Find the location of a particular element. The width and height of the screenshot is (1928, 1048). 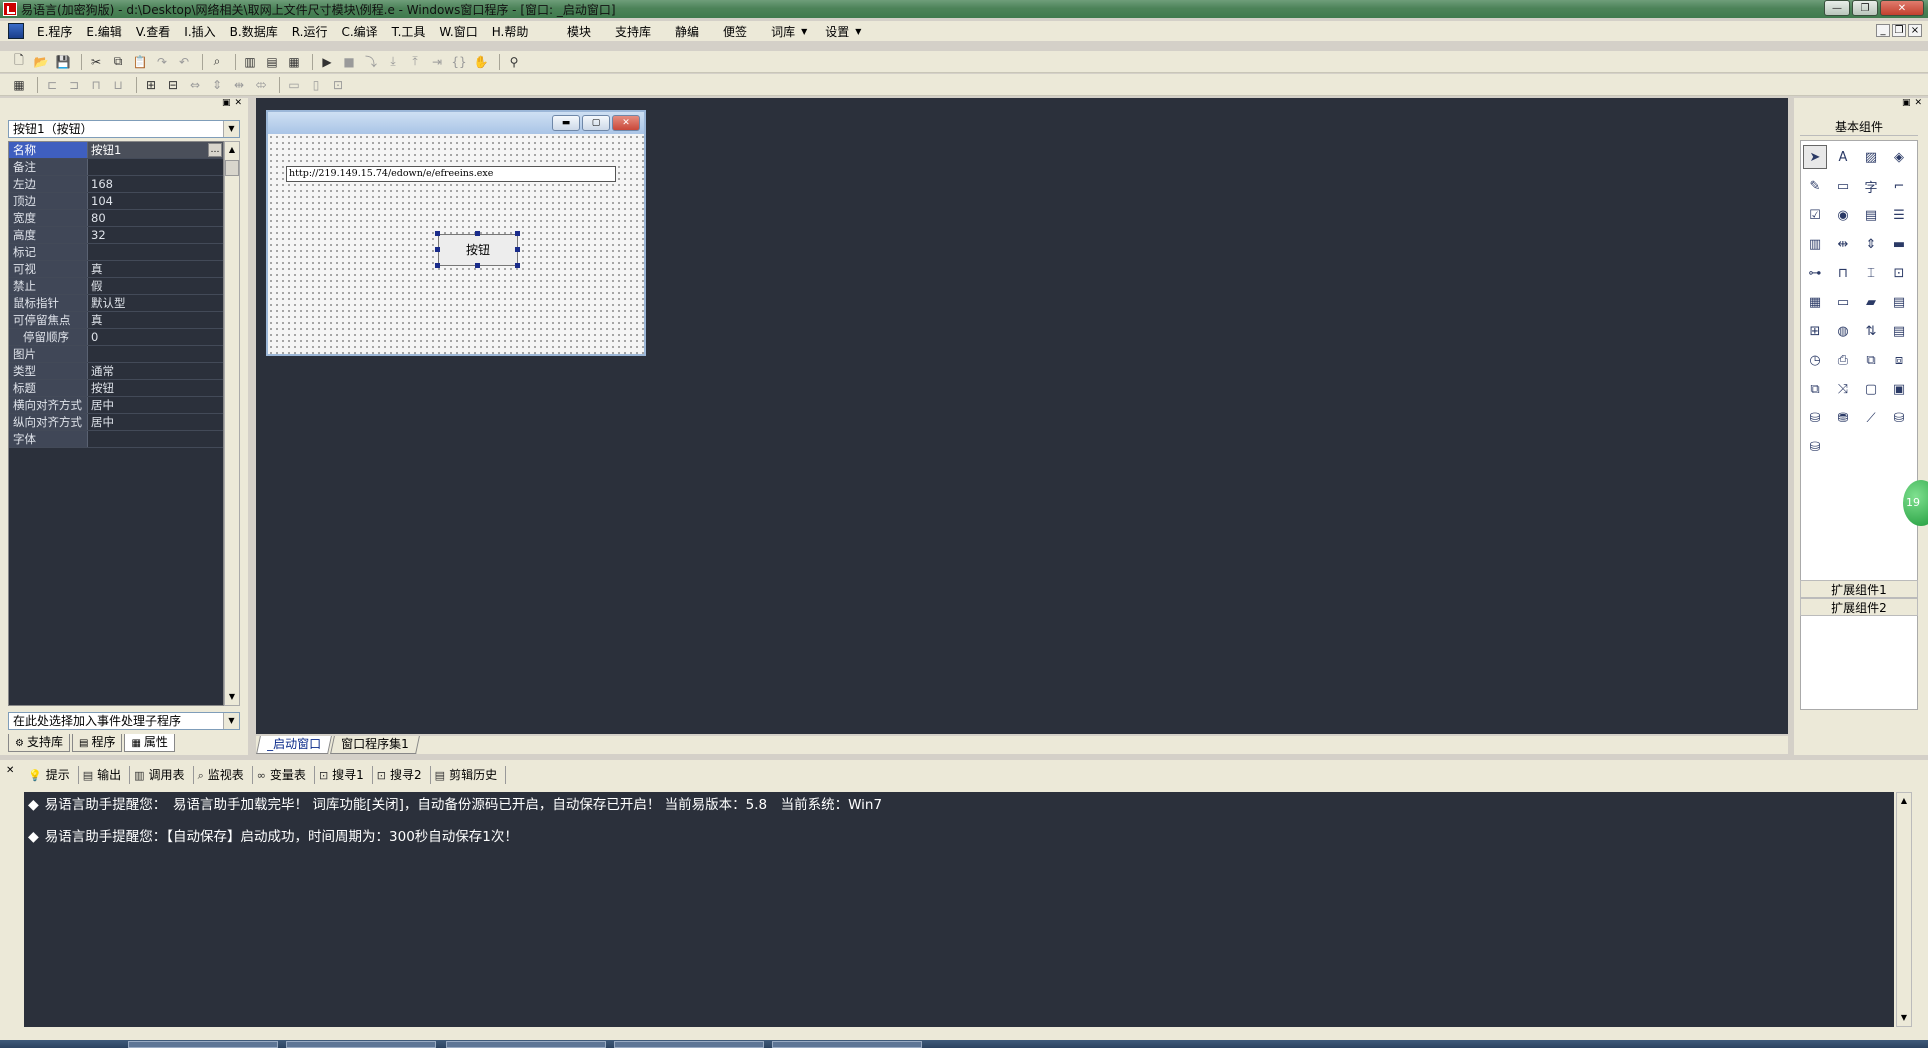

scroll-up-icon: ▲ is located at coordinates (232, 150).